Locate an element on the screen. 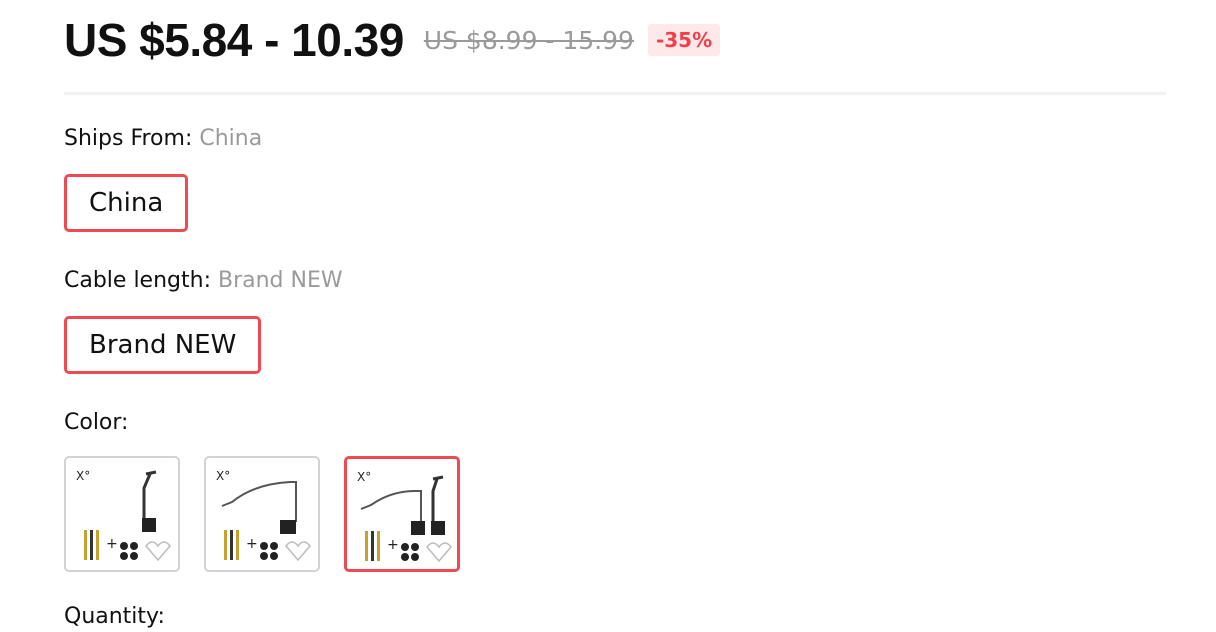 The image size is (1216, 632). color-swatch-3: X° + is located at coordinates (402, 514).